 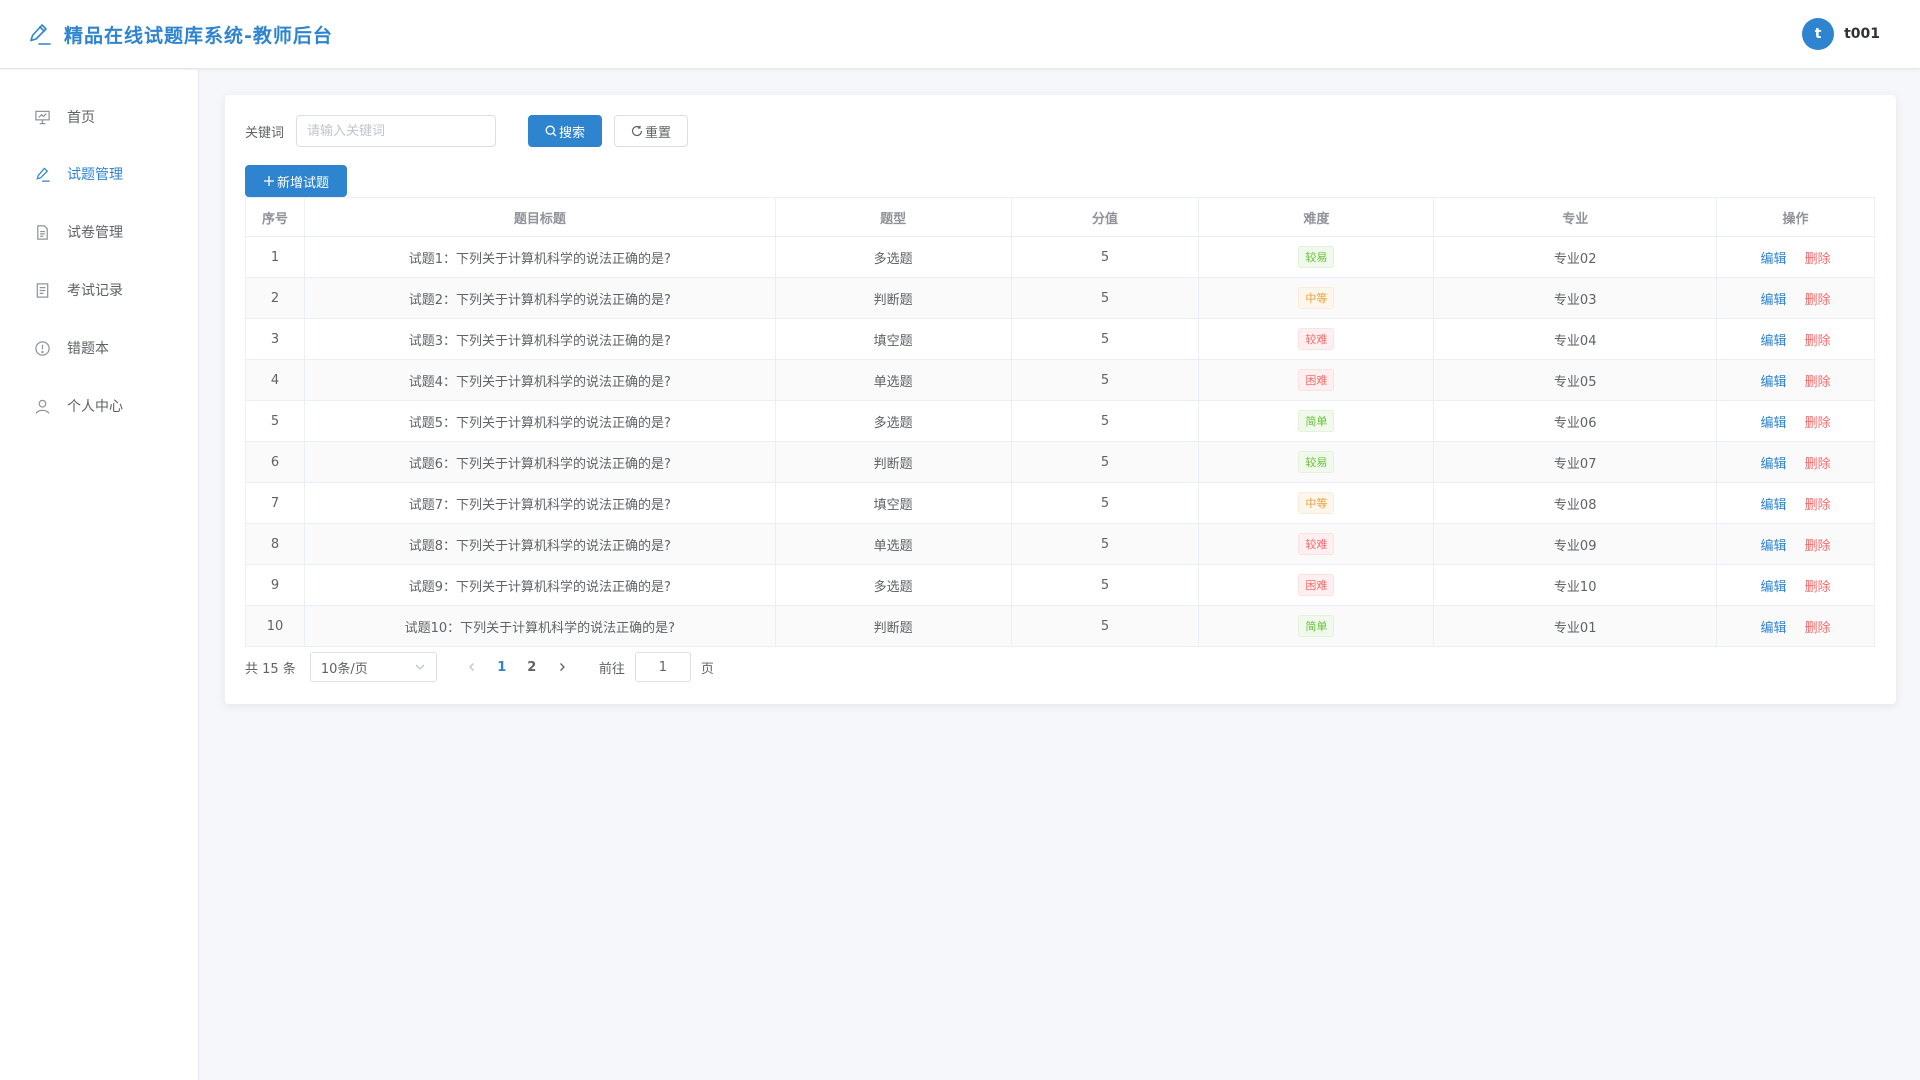 I want to click on cell-major: 专业05, so click(x=1576, y=380).